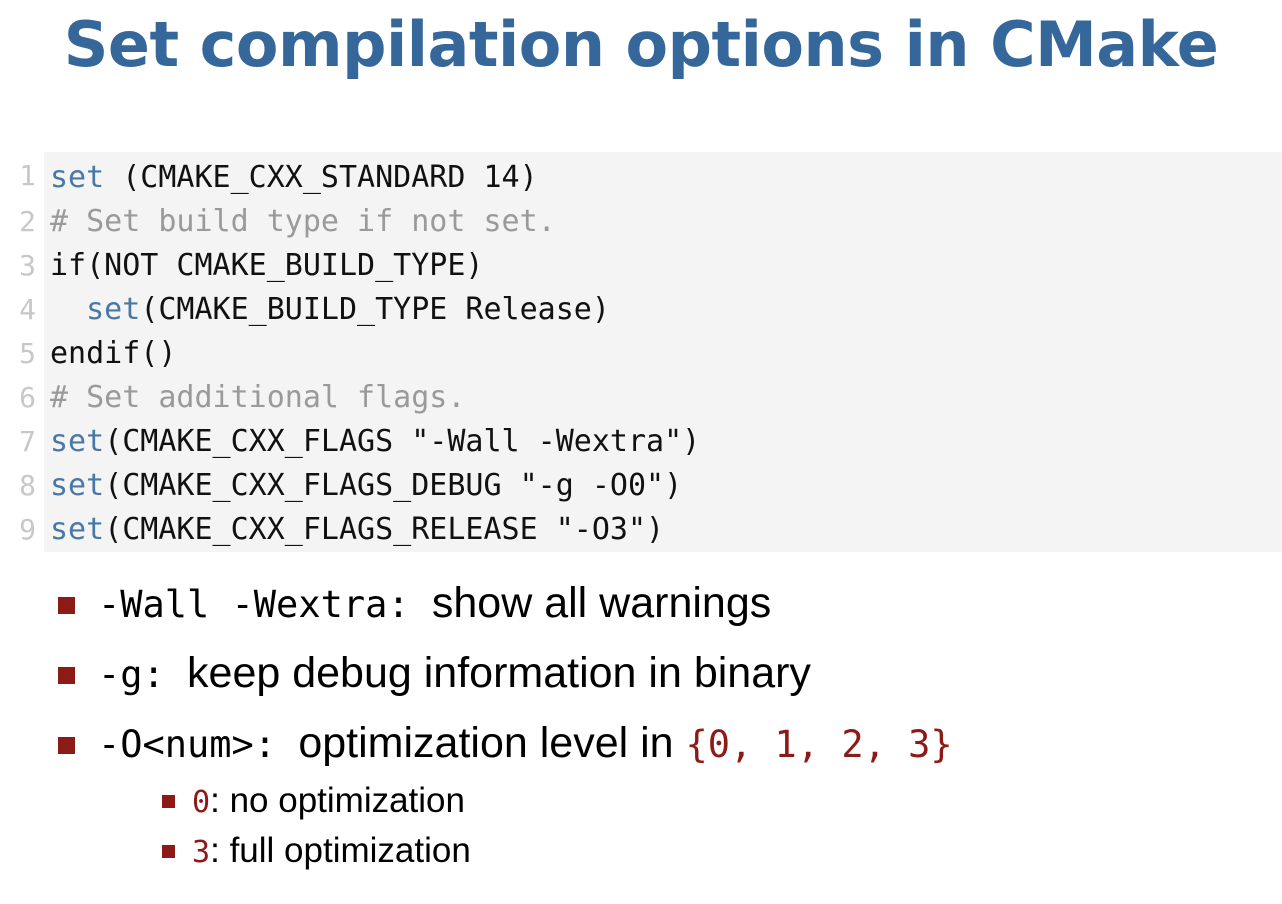 The height and width of the screenshot is (904, 1282). I want to click on code-line: 9 set(CMAKE_CXX_FLAGS_RELEASE "-O3"), so click(641, 530).